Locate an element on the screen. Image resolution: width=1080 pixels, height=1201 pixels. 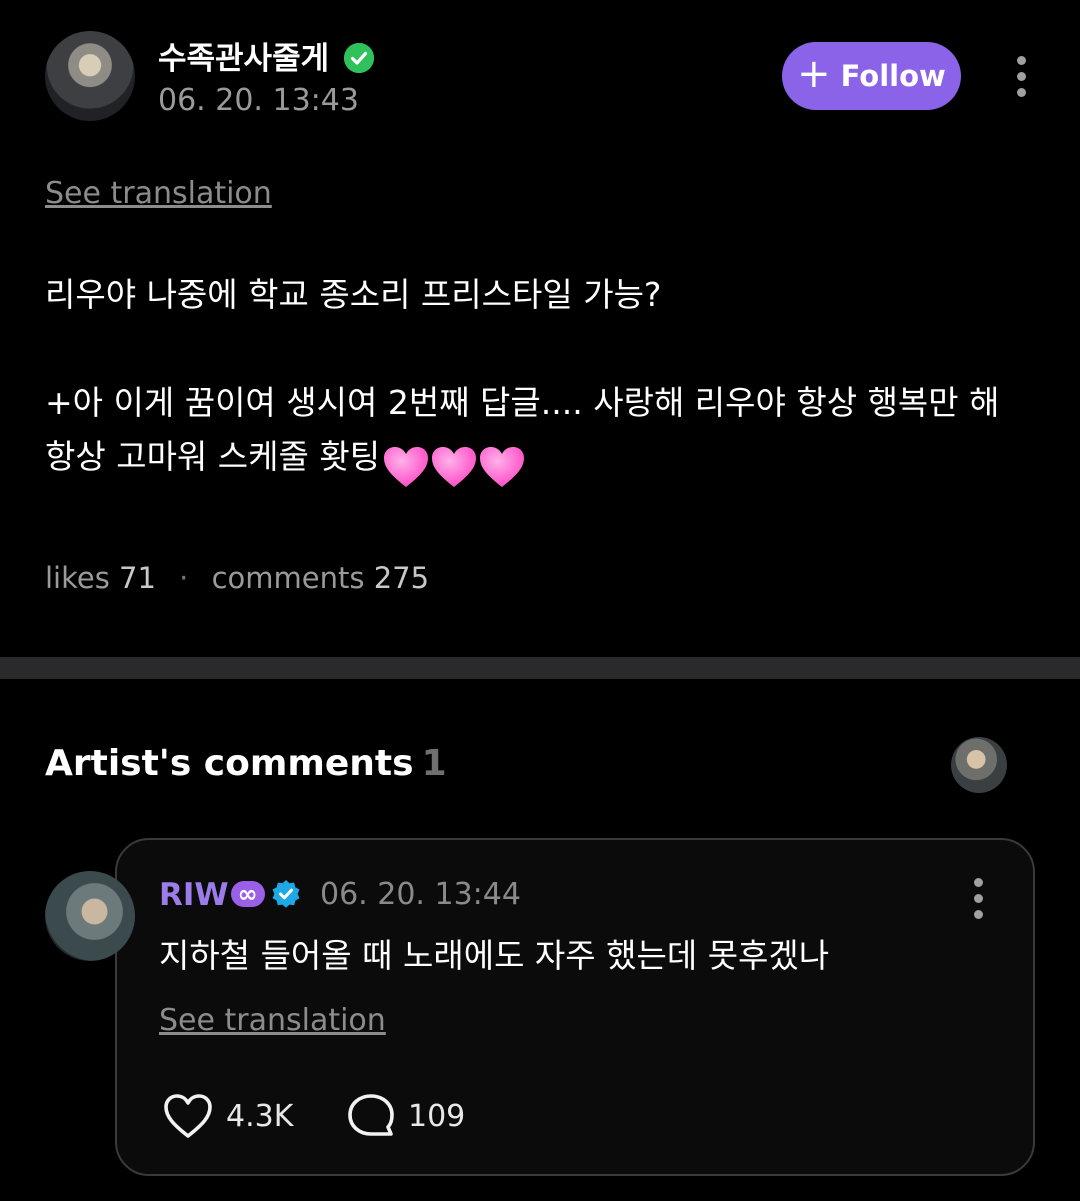
like-button: 4.3K is located at coordinates (227, 1116).